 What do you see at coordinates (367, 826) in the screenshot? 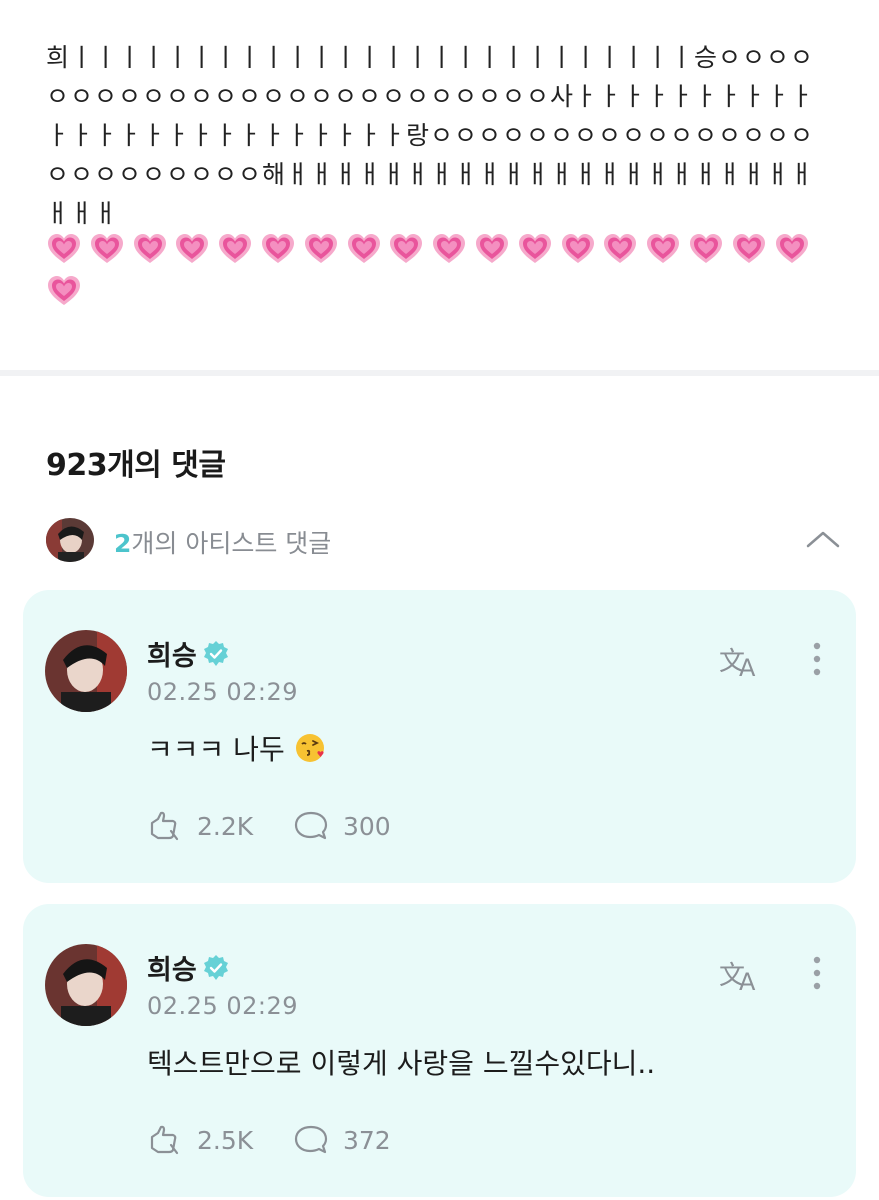
I see `reply-count: 300` at bounding box center [367, 826].